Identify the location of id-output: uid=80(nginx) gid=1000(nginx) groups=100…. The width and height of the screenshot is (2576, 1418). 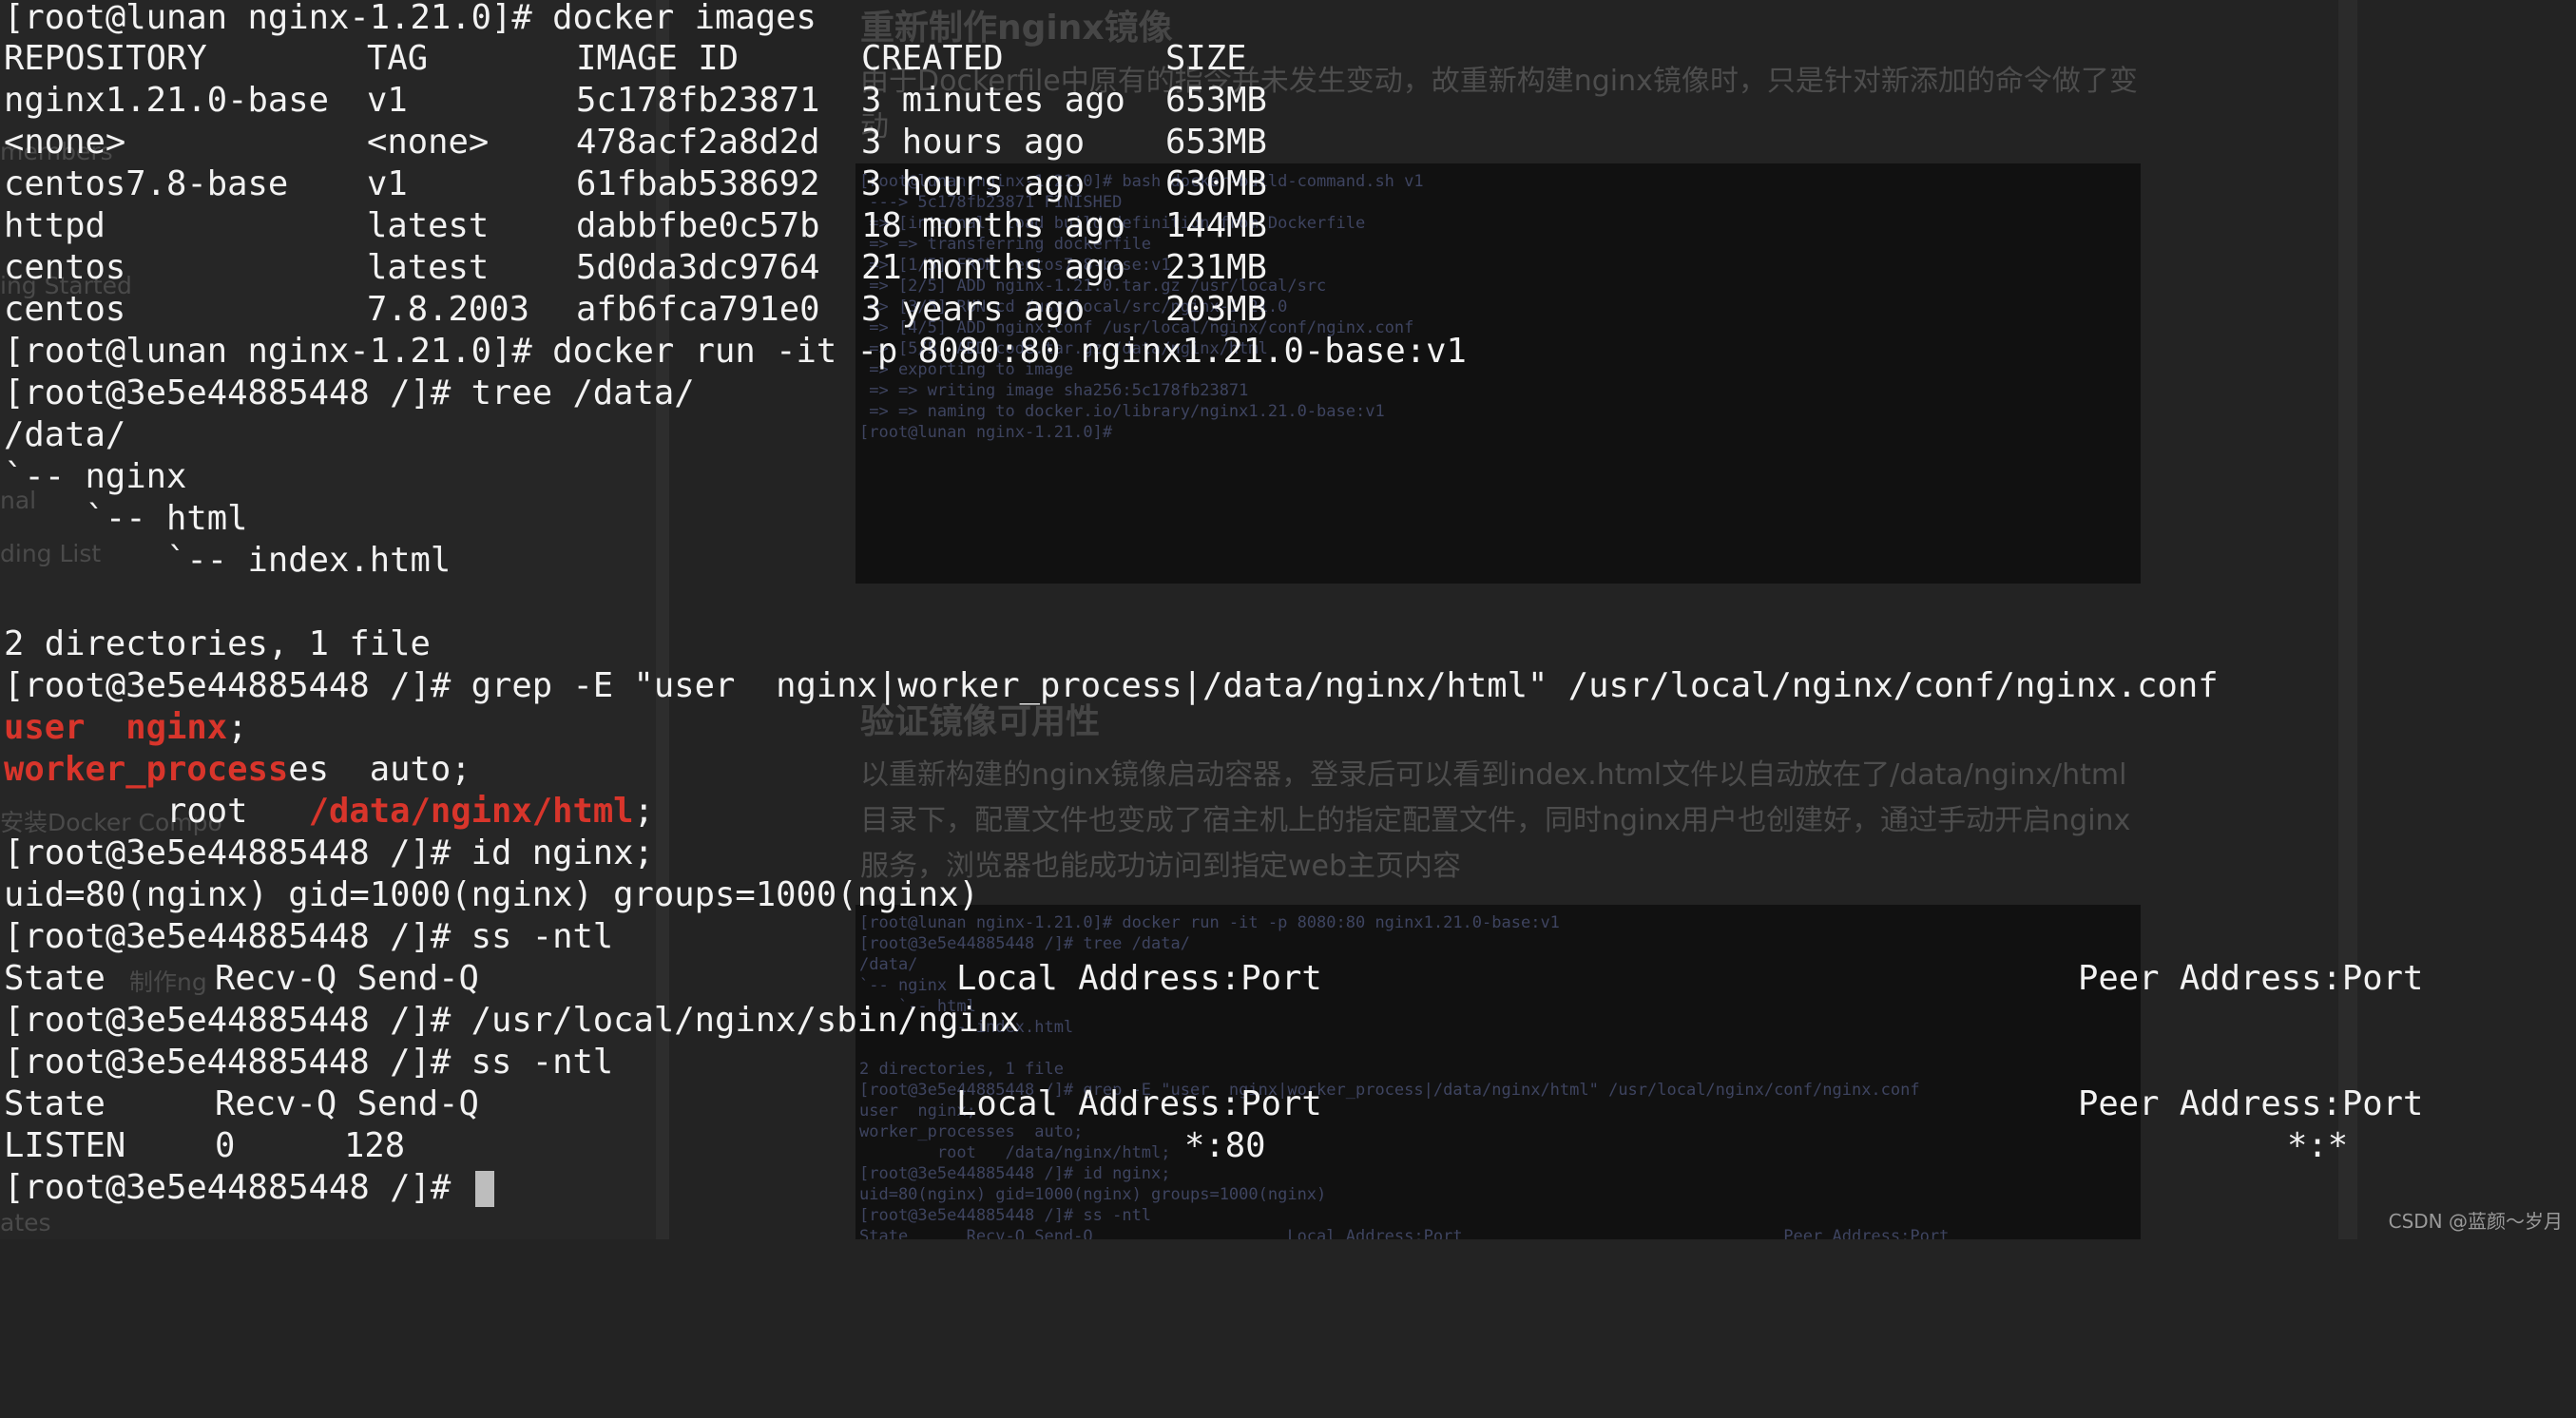
(491, 894).